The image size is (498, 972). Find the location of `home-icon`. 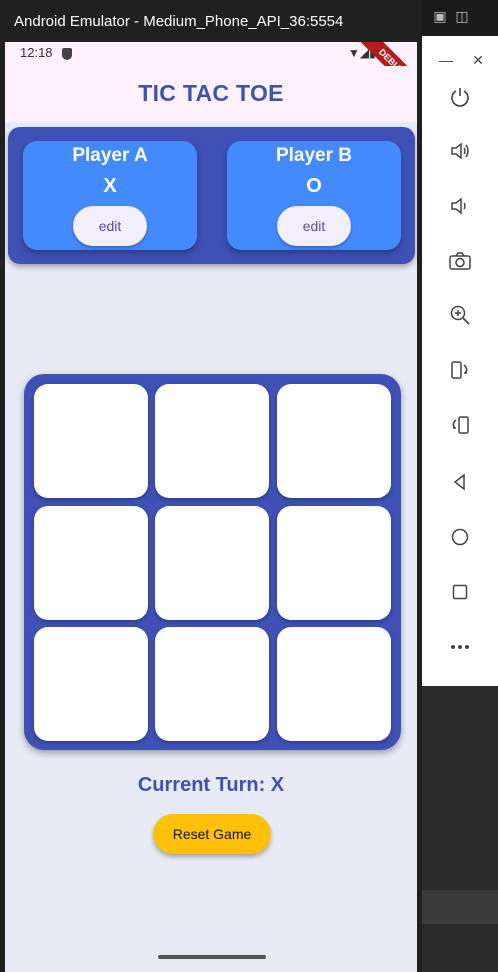

home-icon is located at coordinates (460, 541).